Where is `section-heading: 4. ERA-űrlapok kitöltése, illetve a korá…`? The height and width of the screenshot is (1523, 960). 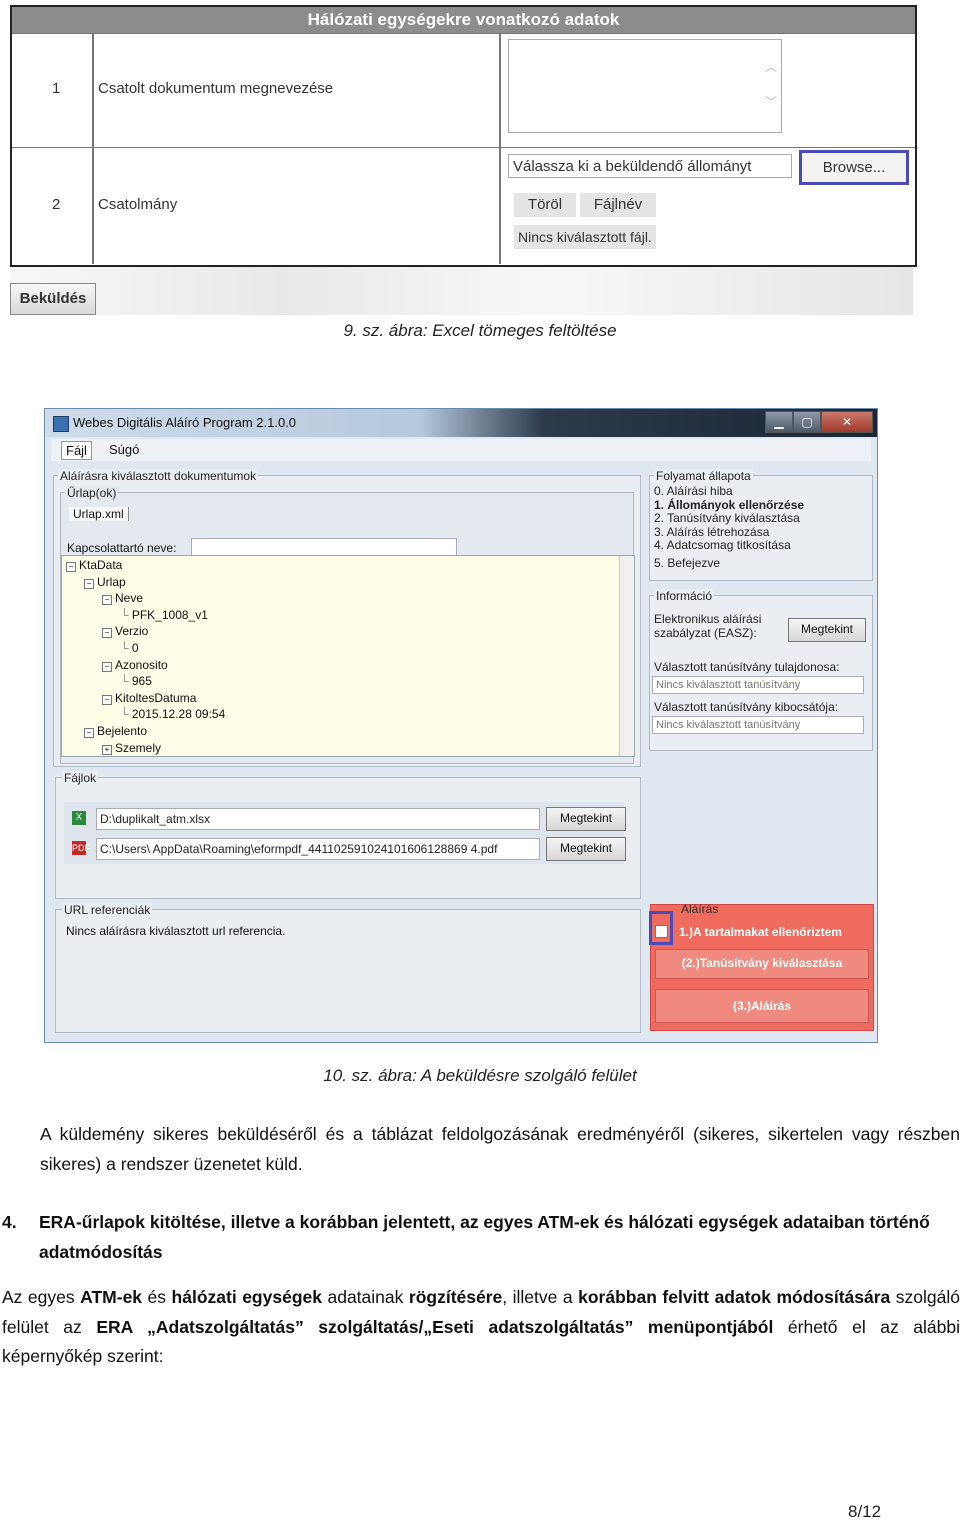 section-heading: 4. ERA-űrlapok kitöltése, illetve a korá… is located at coordinates (481, 1237).